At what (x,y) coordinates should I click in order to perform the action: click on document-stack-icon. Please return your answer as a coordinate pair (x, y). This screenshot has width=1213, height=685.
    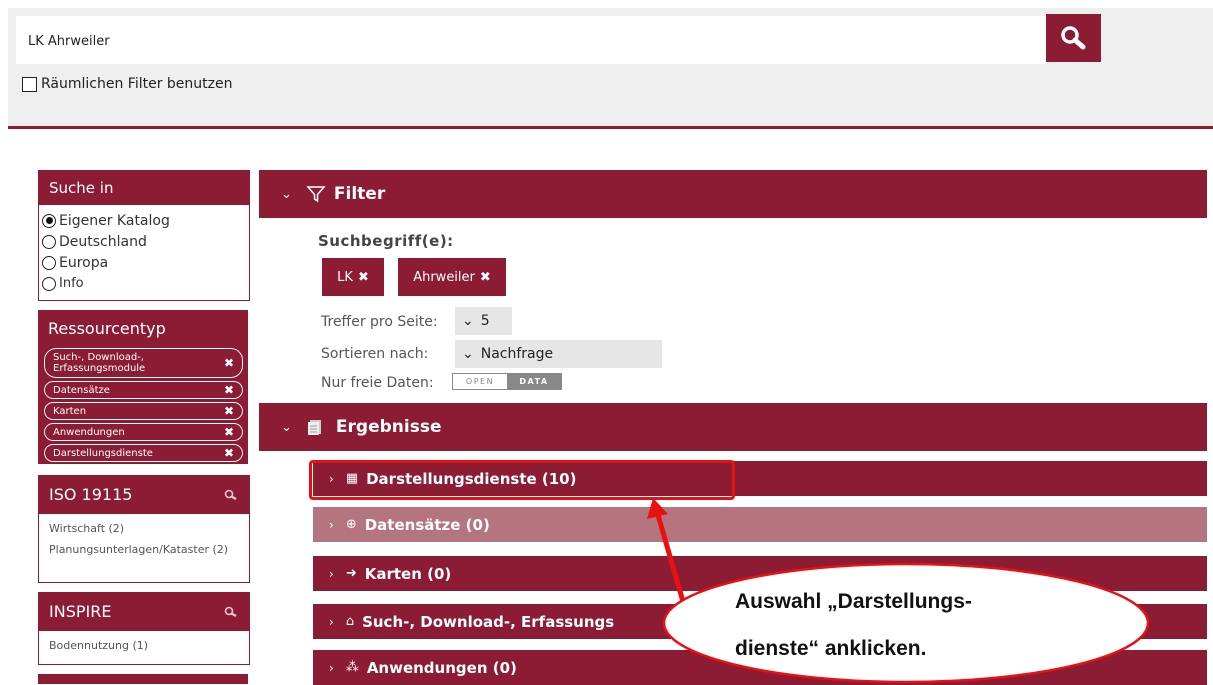
    Looking at the image, I should click on (314, 427).